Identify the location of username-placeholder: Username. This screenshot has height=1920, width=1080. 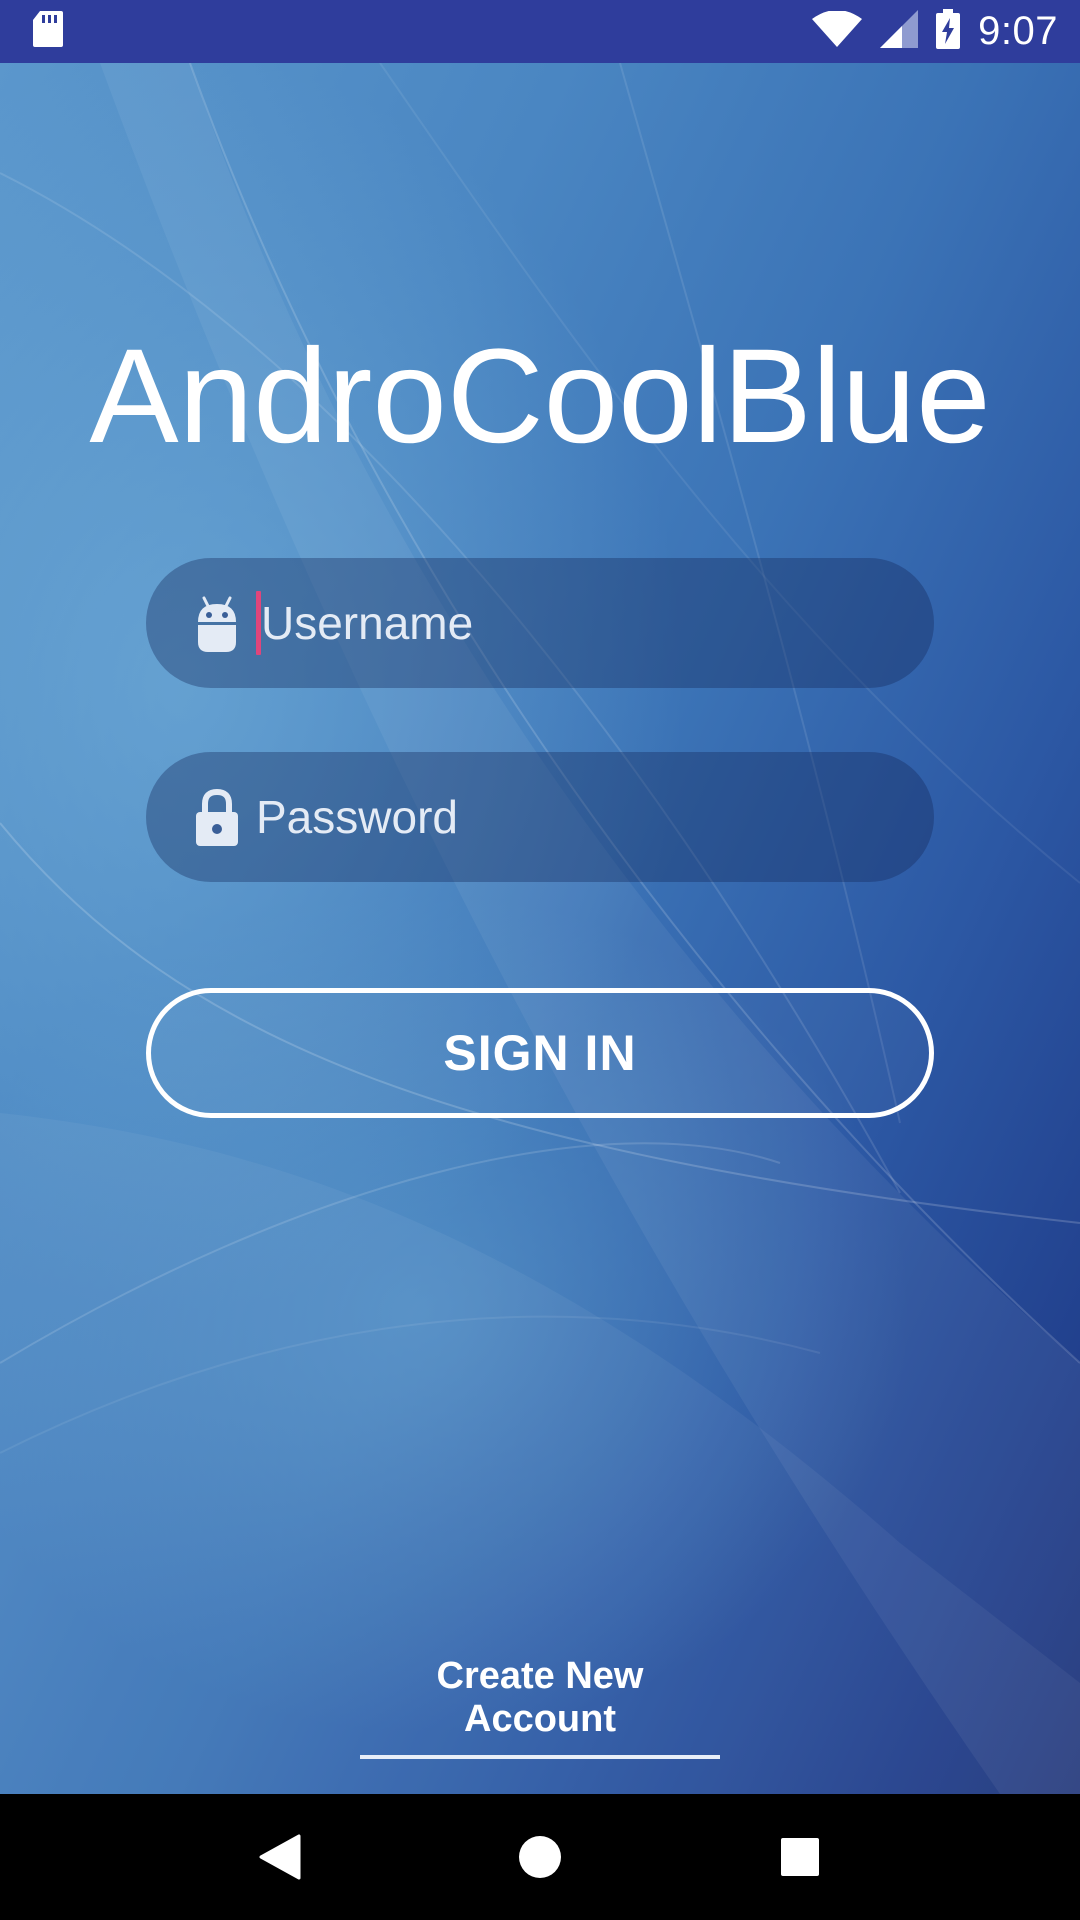
(367, 623).